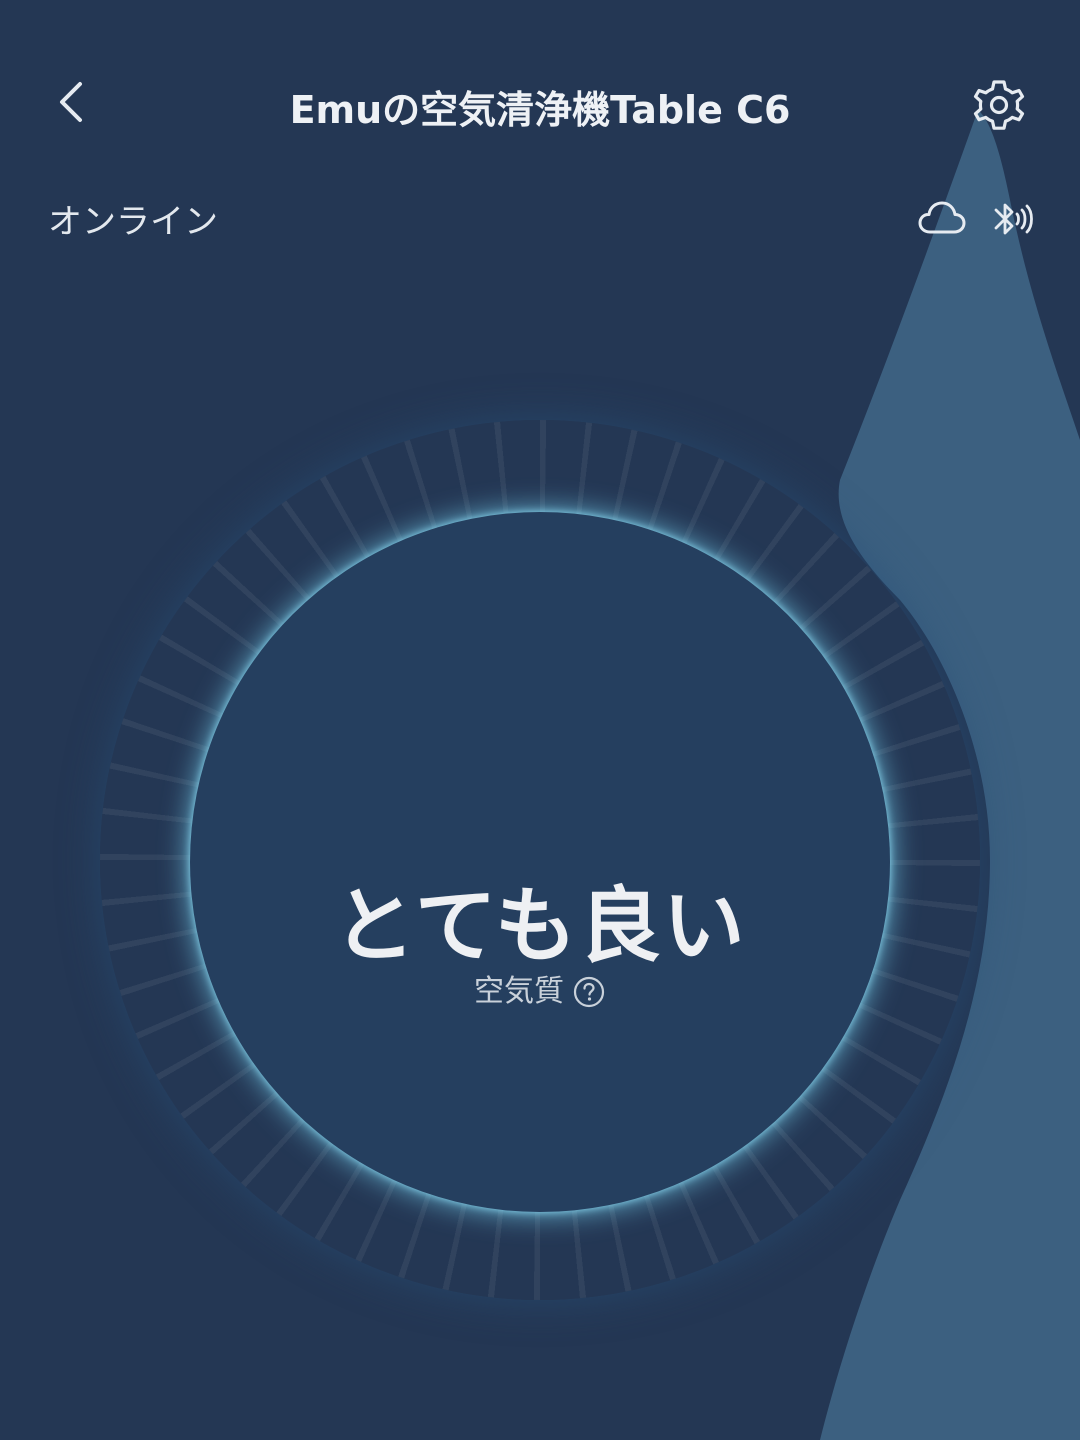 This screenshot has width=1080, height=1440. What do you see at coordinates (1013, 219) in the screenshot?
I see `bluetooth-icon` at bounding box center [1013, 219].